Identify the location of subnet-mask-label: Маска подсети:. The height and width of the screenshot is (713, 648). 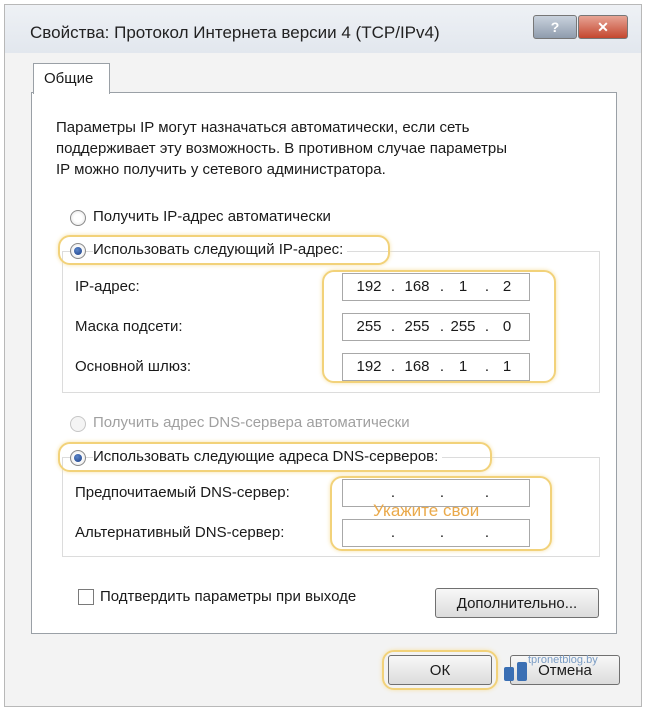
(129, 326).